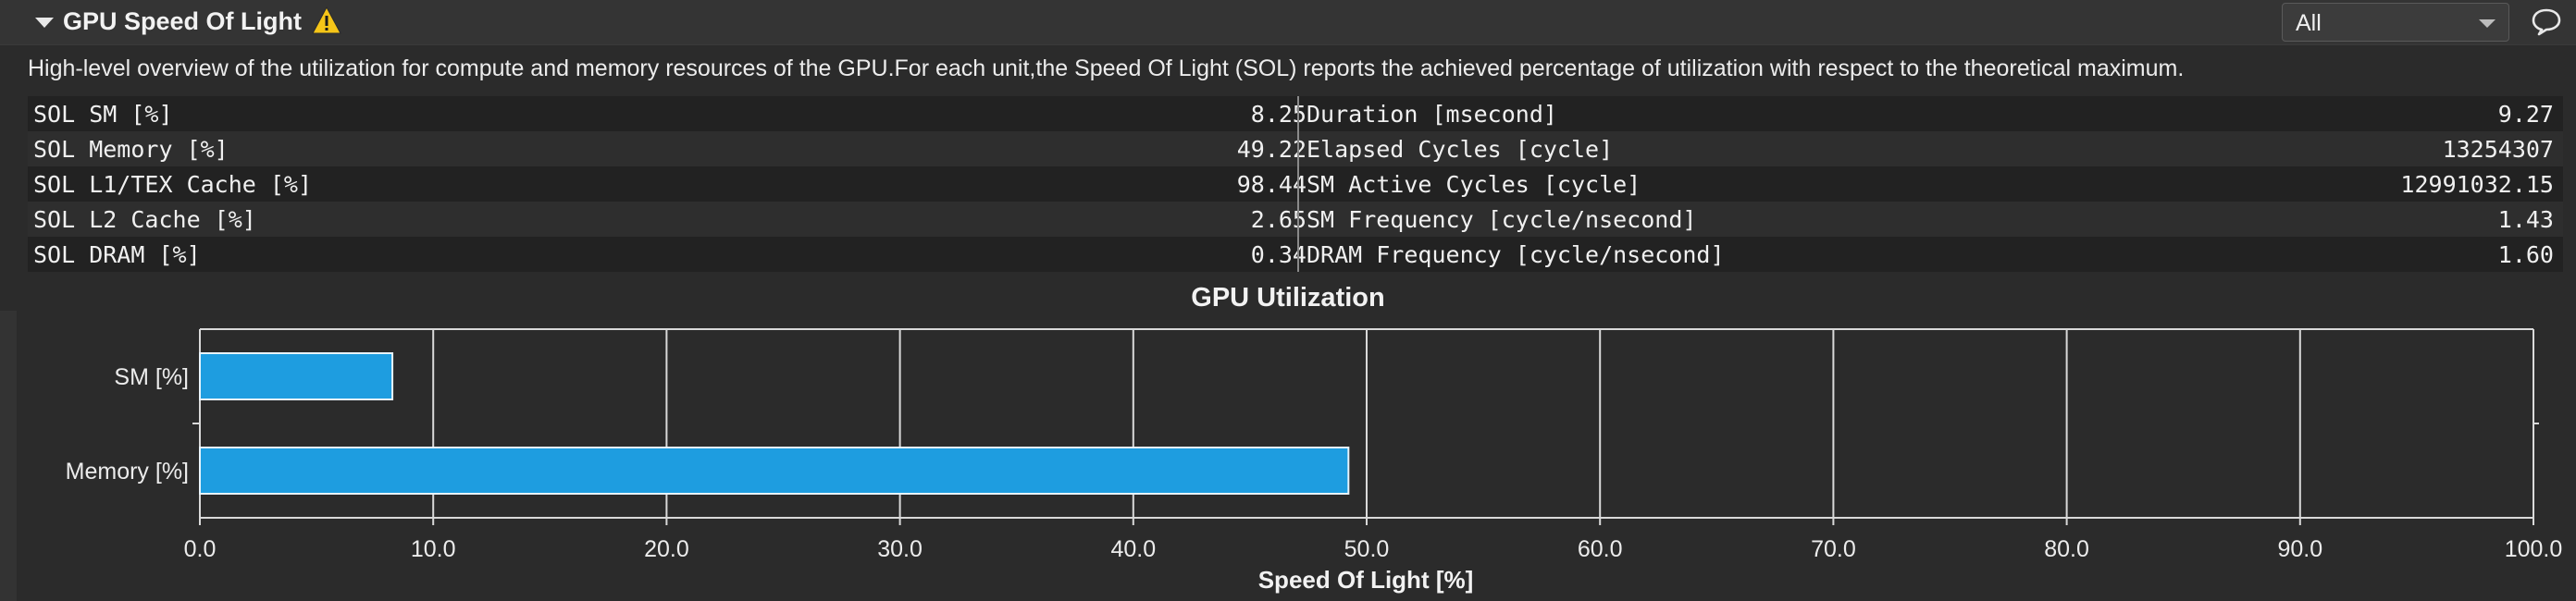  I want to click on x-tick-label: 100.0, so click(2534, 549).